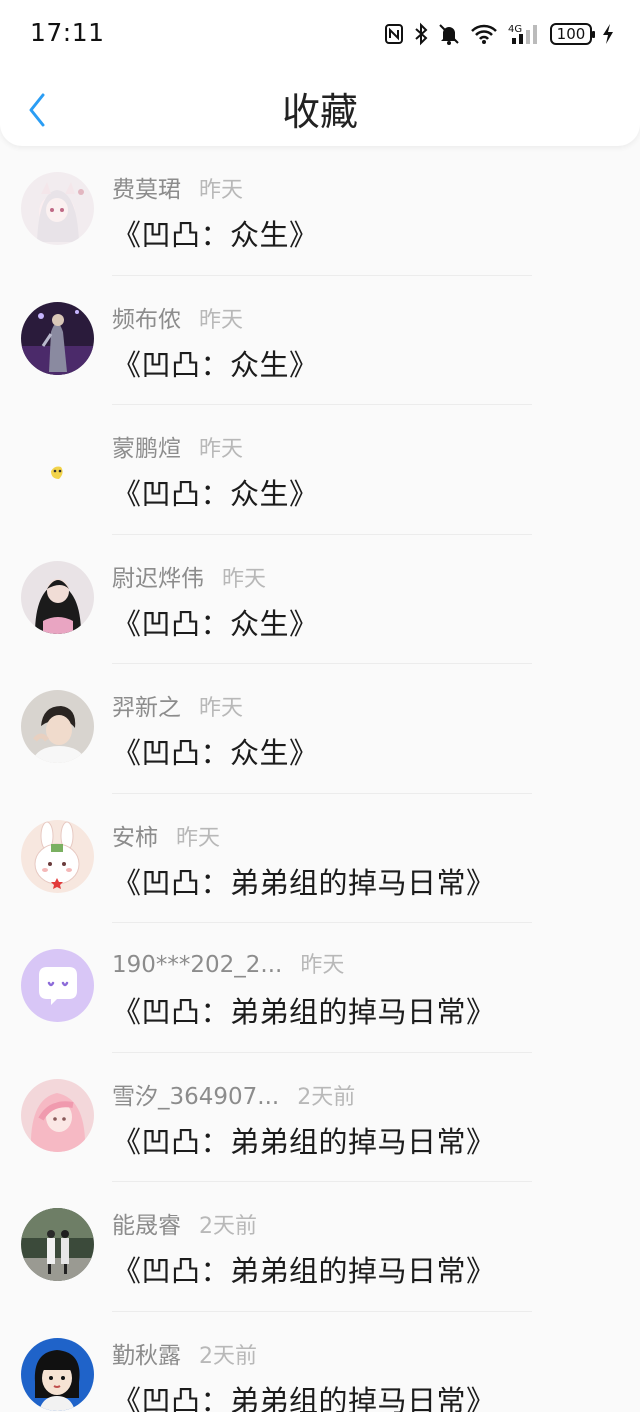  What do you see at coordinates (184, 1223) in the screenshot?
I see `name-row: 能晟睿 2天前` at bounding box center [184, 1223].